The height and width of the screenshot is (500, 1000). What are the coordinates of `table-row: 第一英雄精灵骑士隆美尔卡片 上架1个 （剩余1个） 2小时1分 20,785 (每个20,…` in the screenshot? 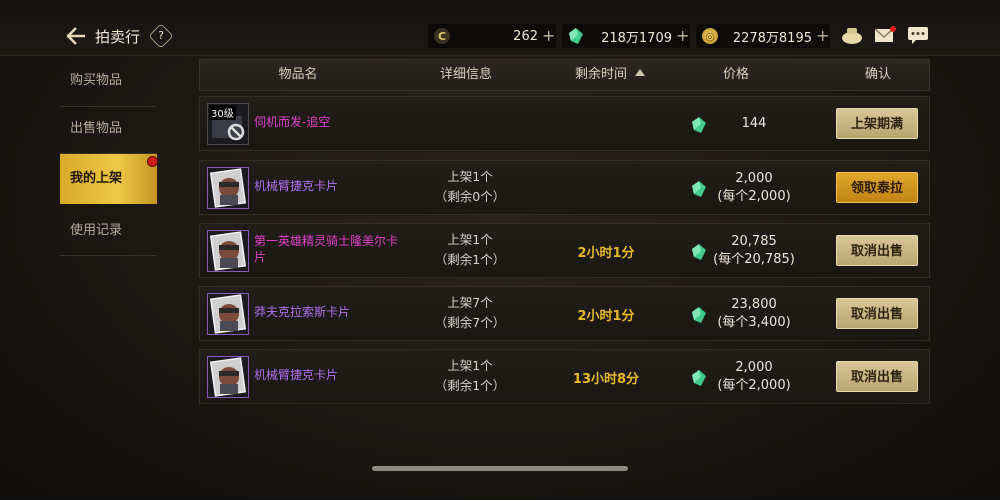 It's located at (564, 250).